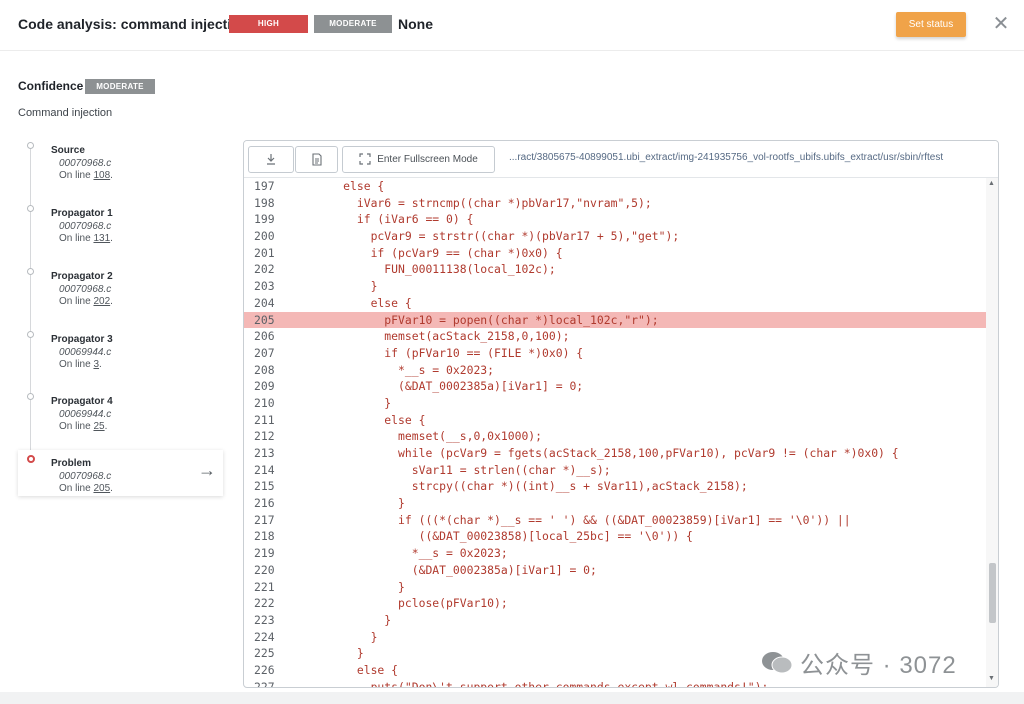 This screenshot has width=1024, height=704. I want to click on scroll-thumb, so click(992, 593).